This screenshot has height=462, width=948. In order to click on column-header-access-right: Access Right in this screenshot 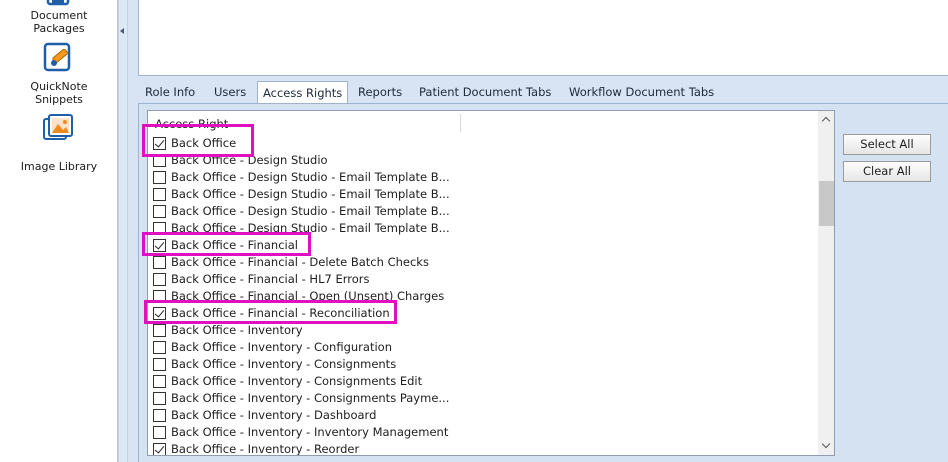, I will do `click(191, 124)`.